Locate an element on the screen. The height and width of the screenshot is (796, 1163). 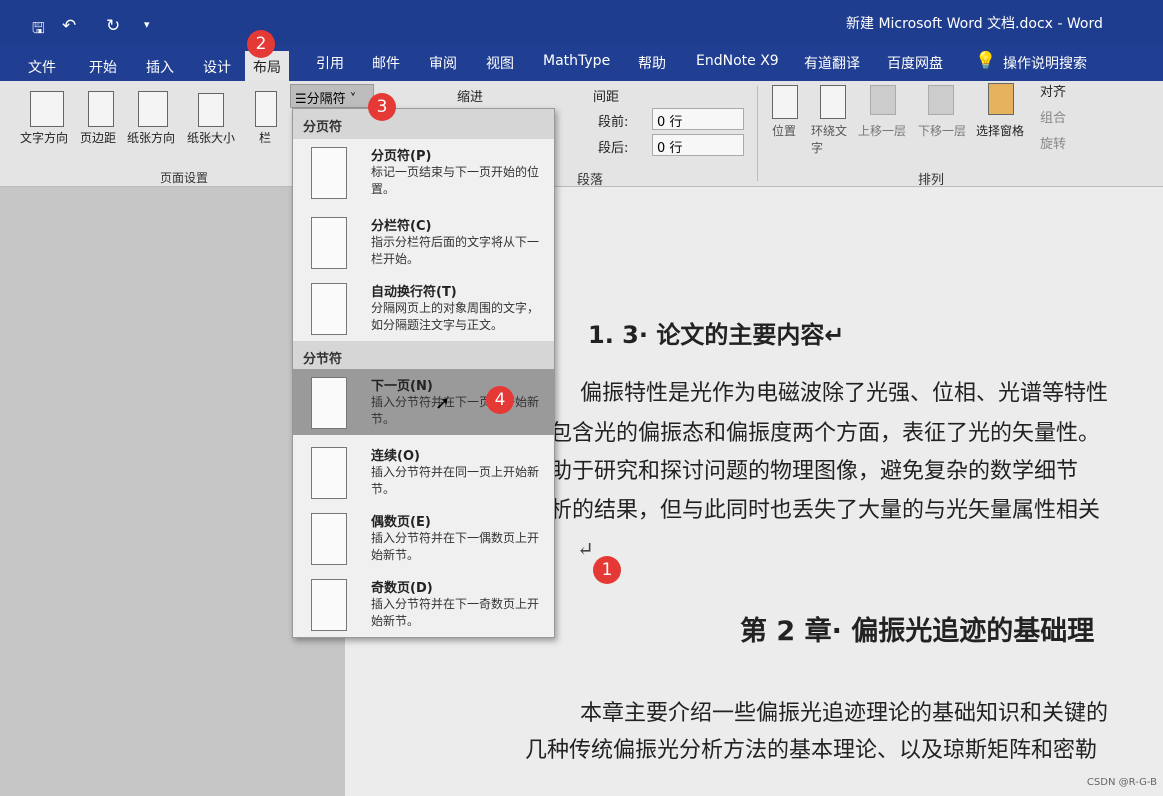
space-before-input: 0 行 is located at coordinates (698, 119).